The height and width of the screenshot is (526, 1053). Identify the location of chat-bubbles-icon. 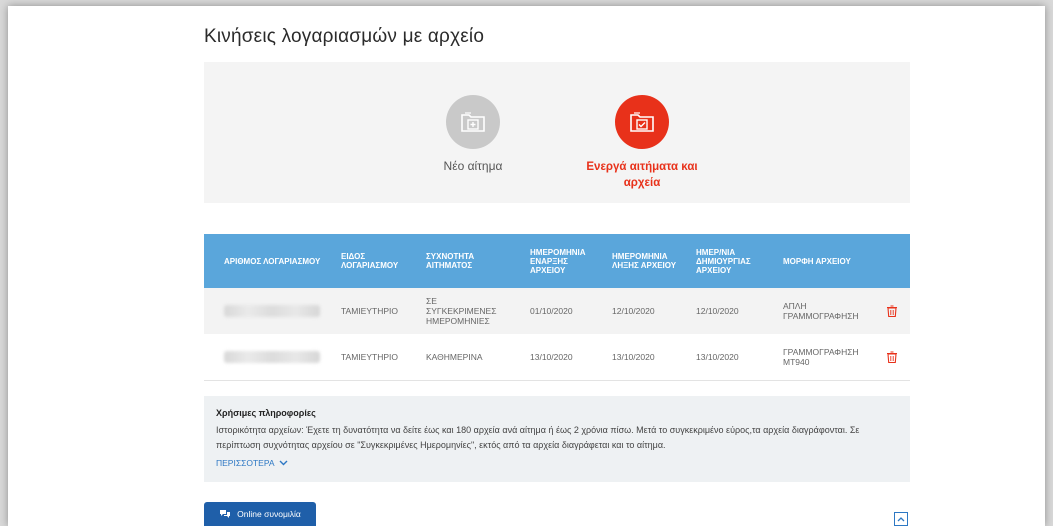
(225, 514).